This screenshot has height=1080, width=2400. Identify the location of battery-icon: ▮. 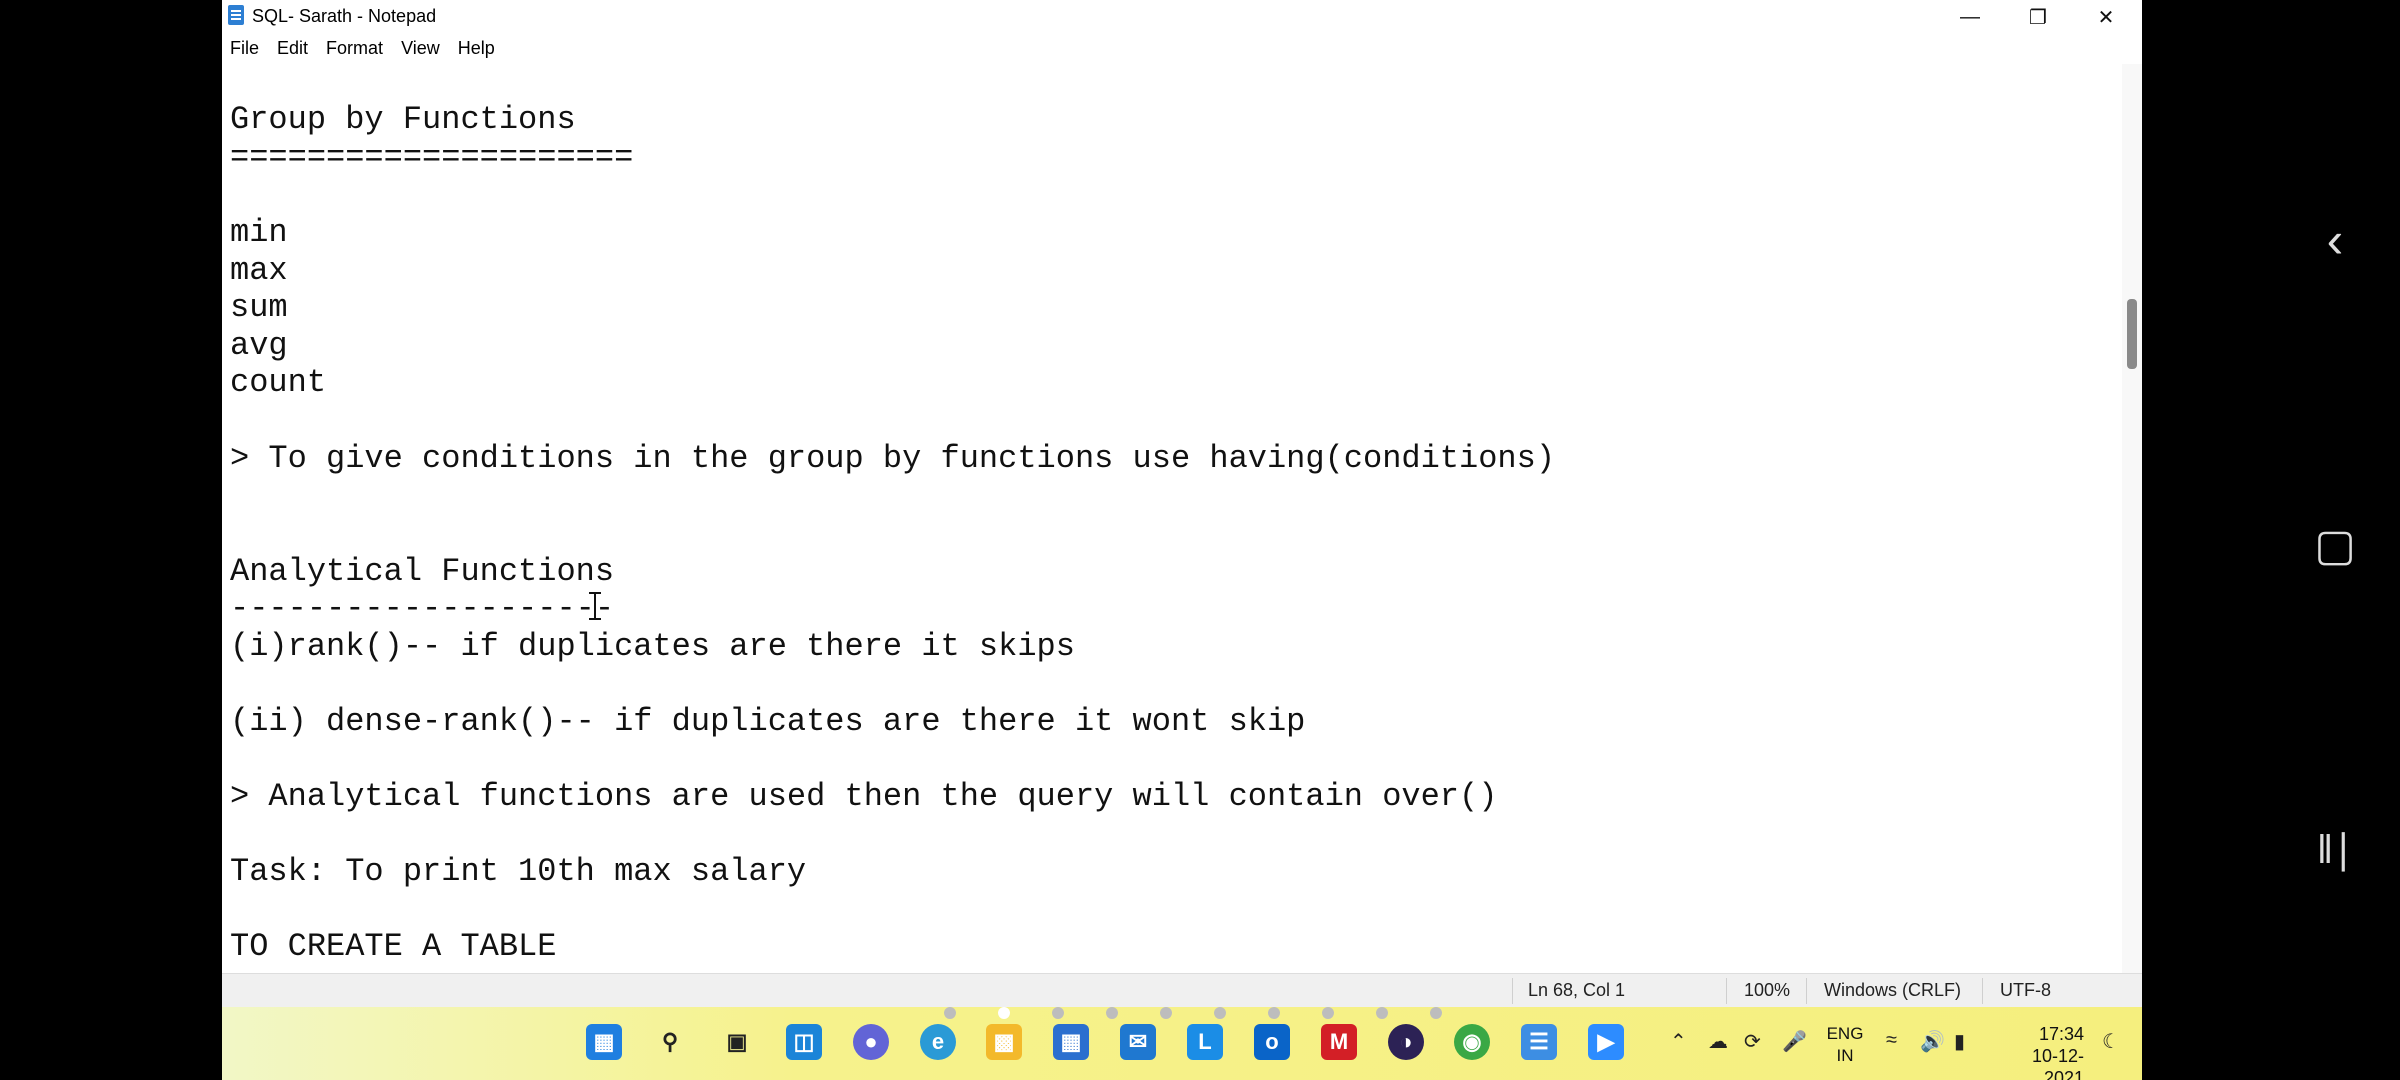
(1959, 1041).